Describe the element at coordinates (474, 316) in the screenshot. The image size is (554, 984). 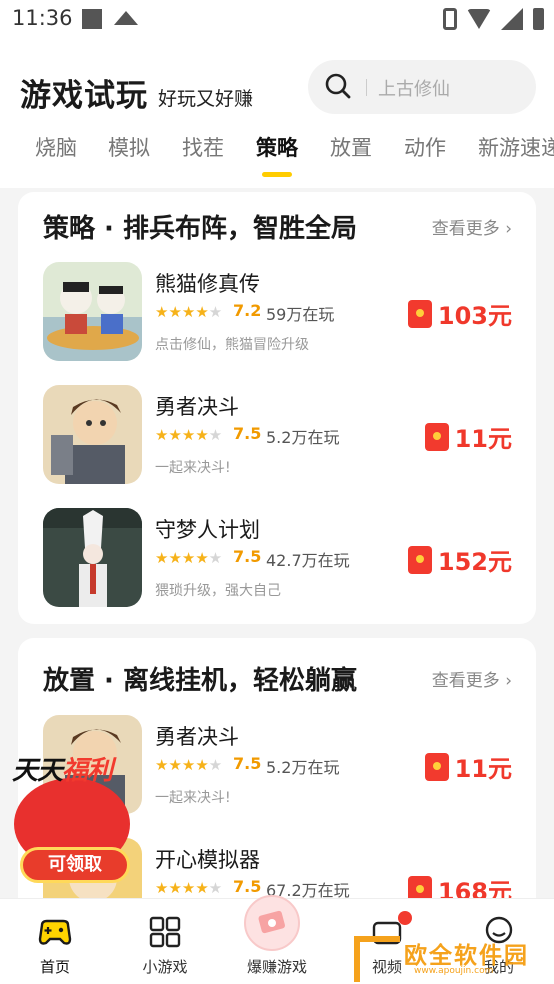
I see `reward-amount: 103元` at that location.